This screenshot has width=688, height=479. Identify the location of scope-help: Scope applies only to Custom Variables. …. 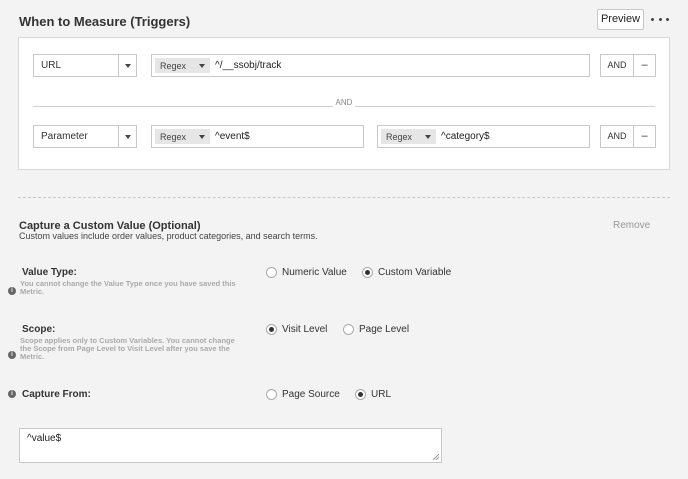
(127, 348).